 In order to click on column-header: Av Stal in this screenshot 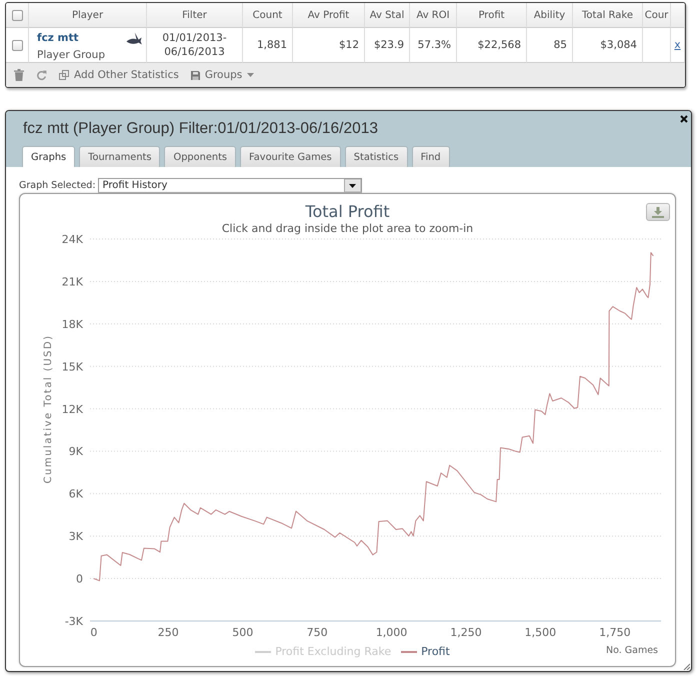, I will do `click(387, 15)`.